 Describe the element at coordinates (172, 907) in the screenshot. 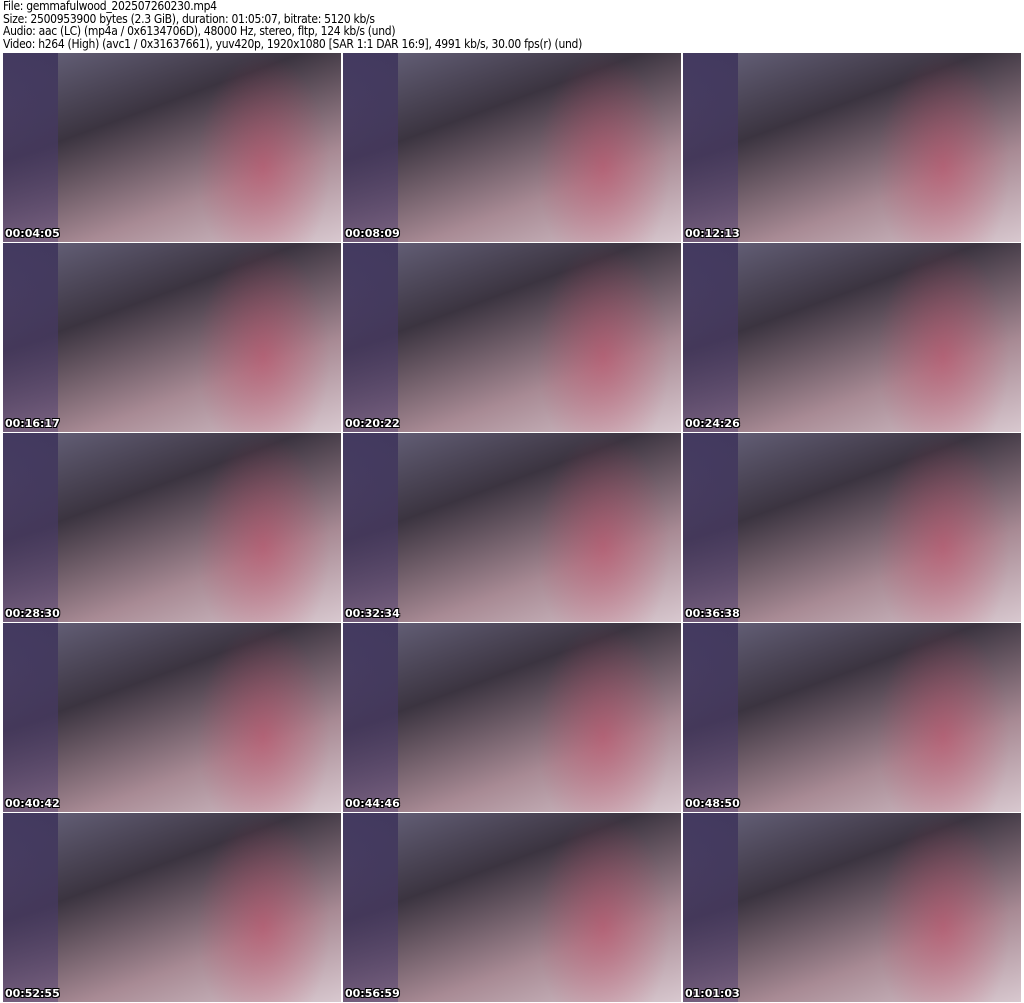

I see `video-thumbnail: 00:52:55` at that location.